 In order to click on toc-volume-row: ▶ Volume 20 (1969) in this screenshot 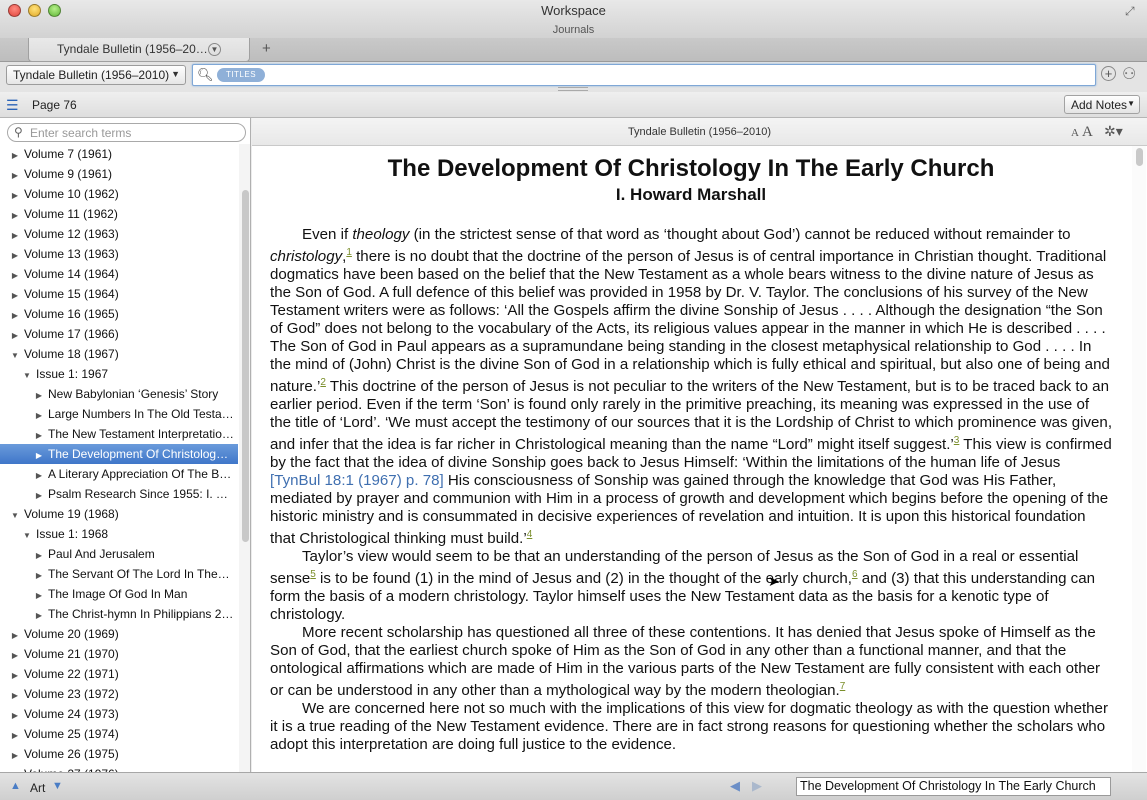, I will do `click(119, 634)`.